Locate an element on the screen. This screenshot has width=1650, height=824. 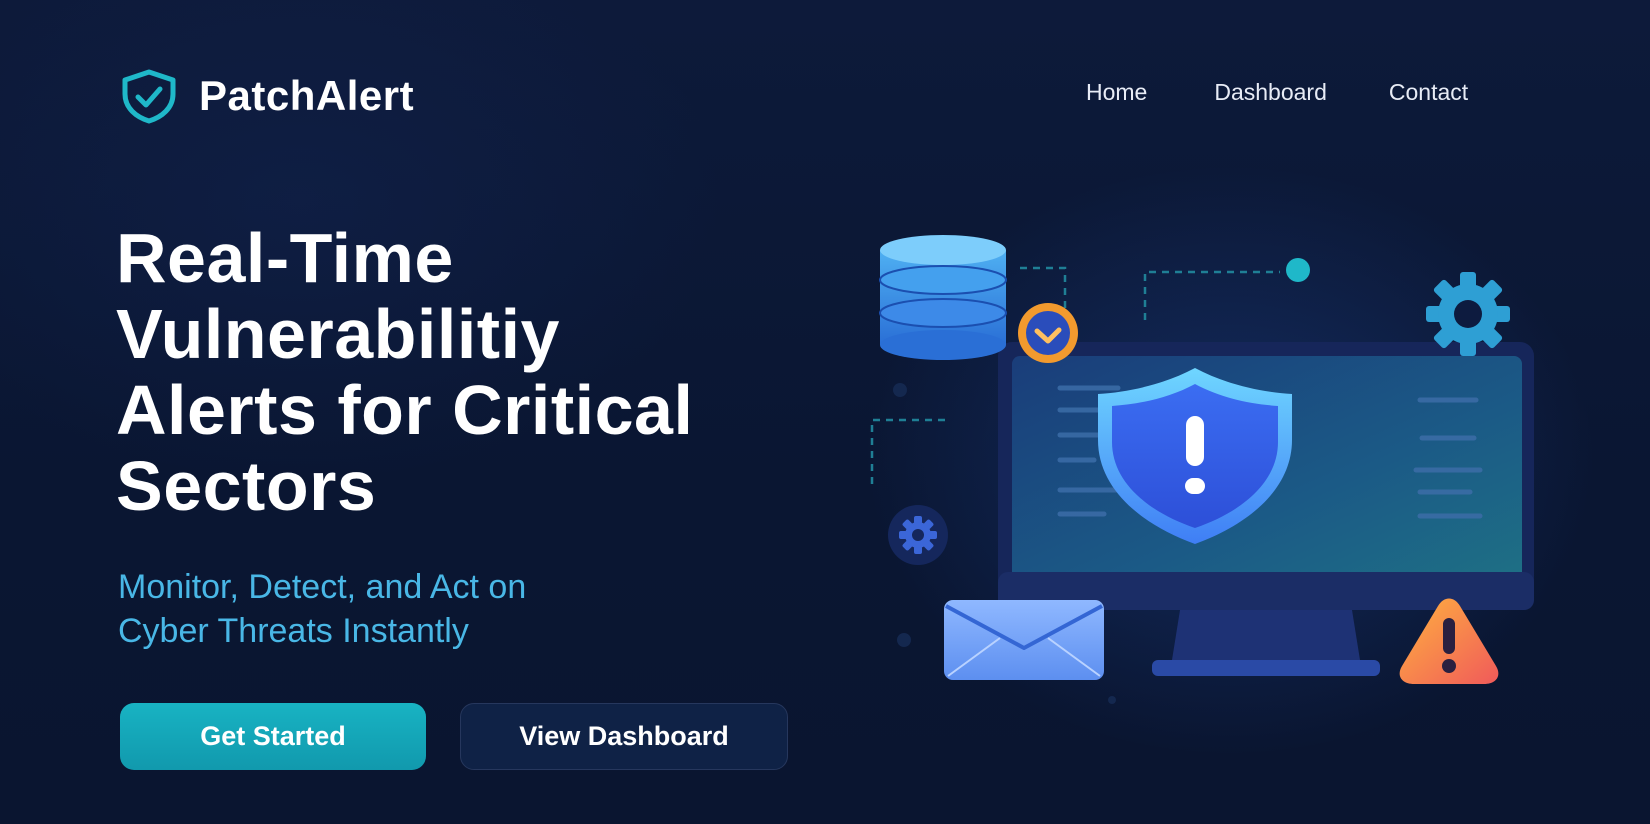
database-icon is located at coordinates (943, 297).